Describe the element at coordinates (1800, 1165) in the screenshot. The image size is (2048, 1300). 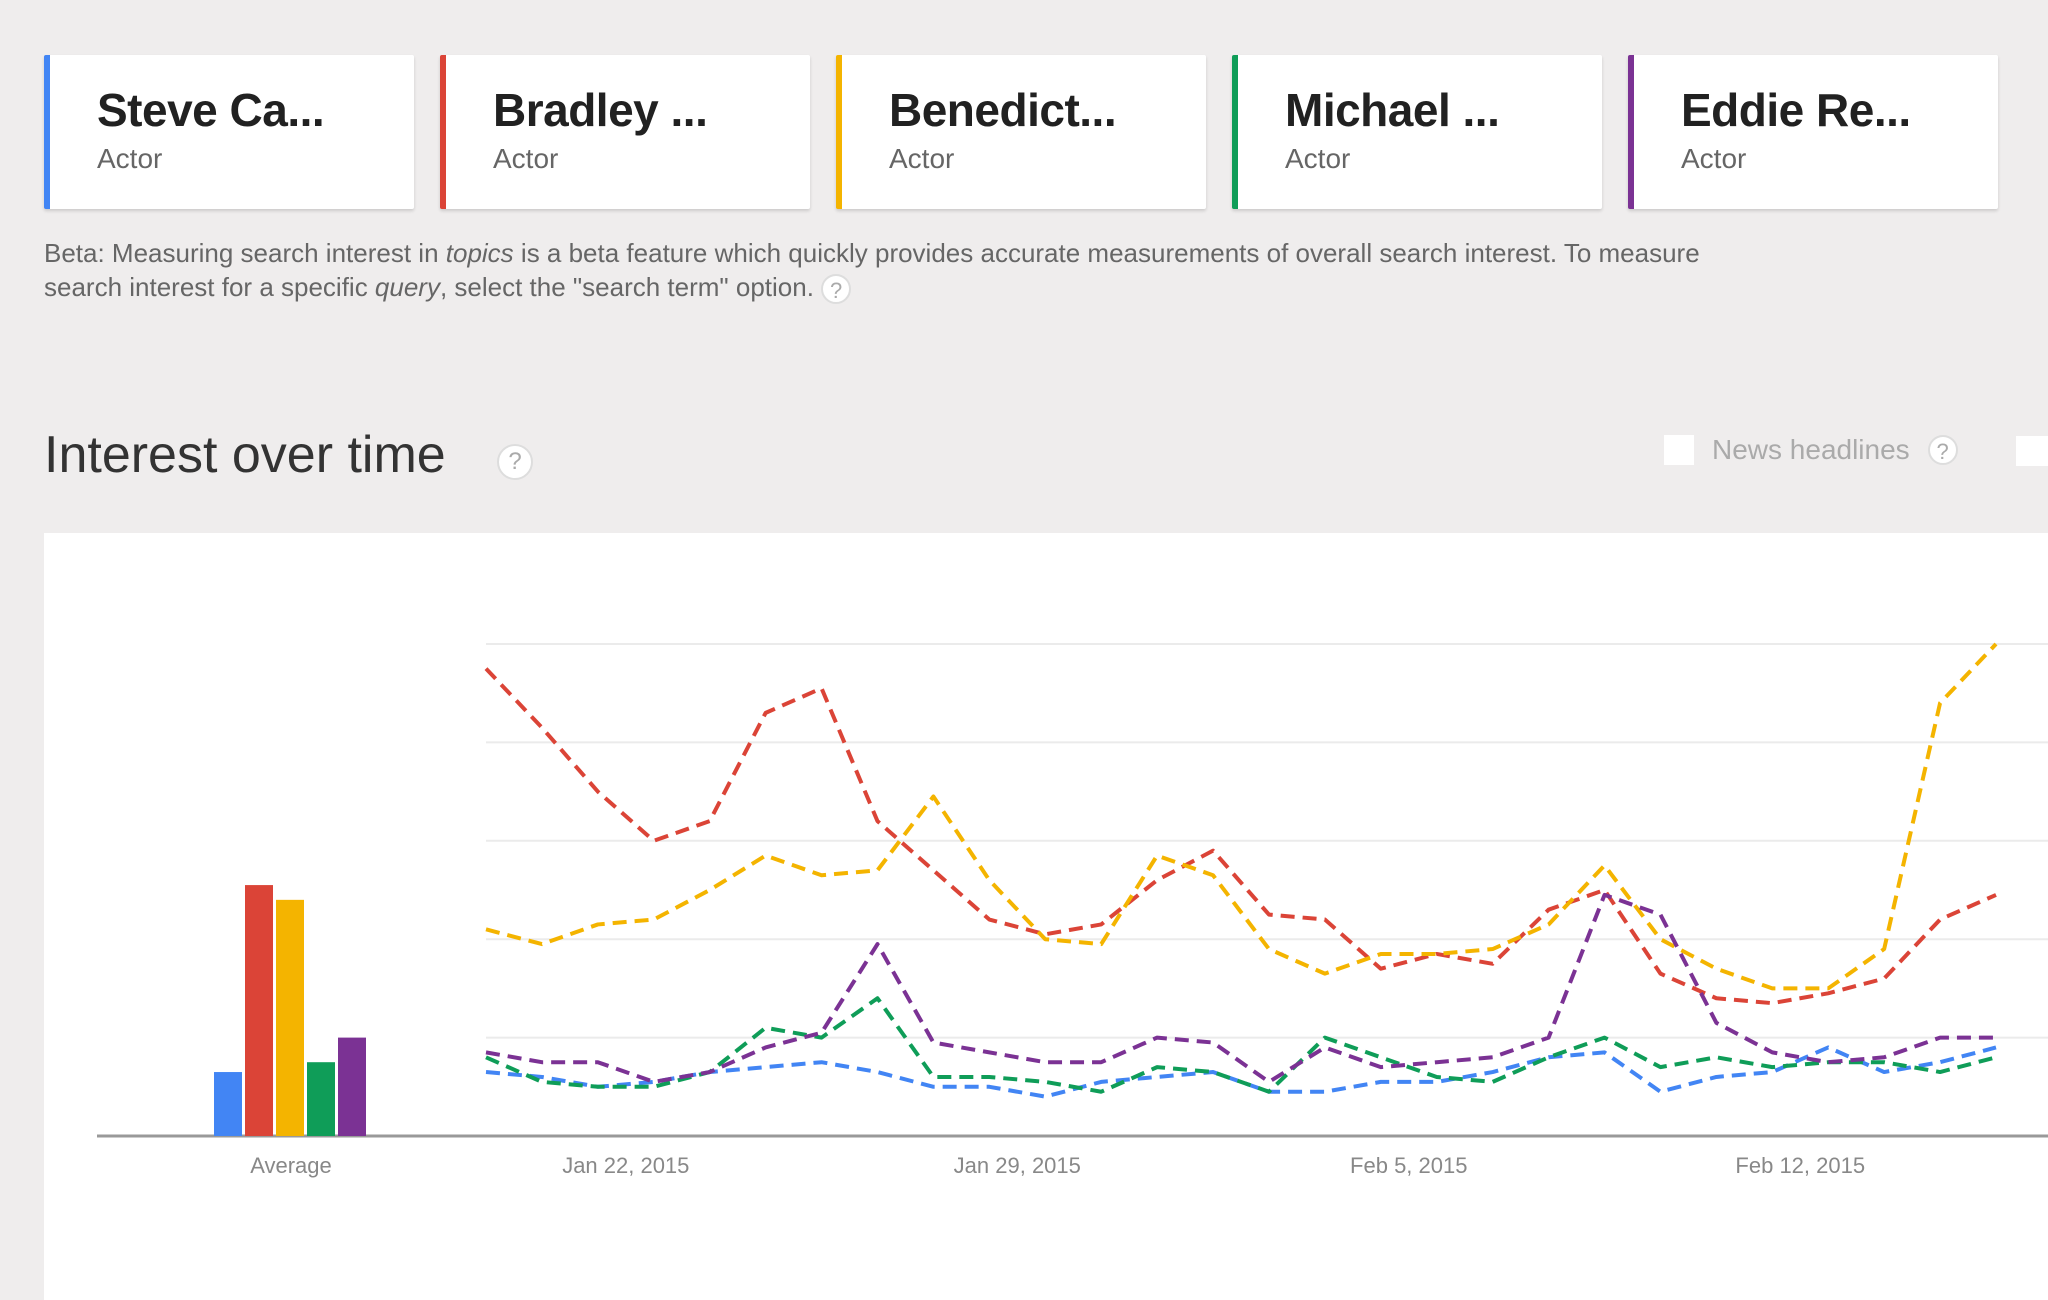
I see `x-tick-label: Feb 12, 2015` at that location.